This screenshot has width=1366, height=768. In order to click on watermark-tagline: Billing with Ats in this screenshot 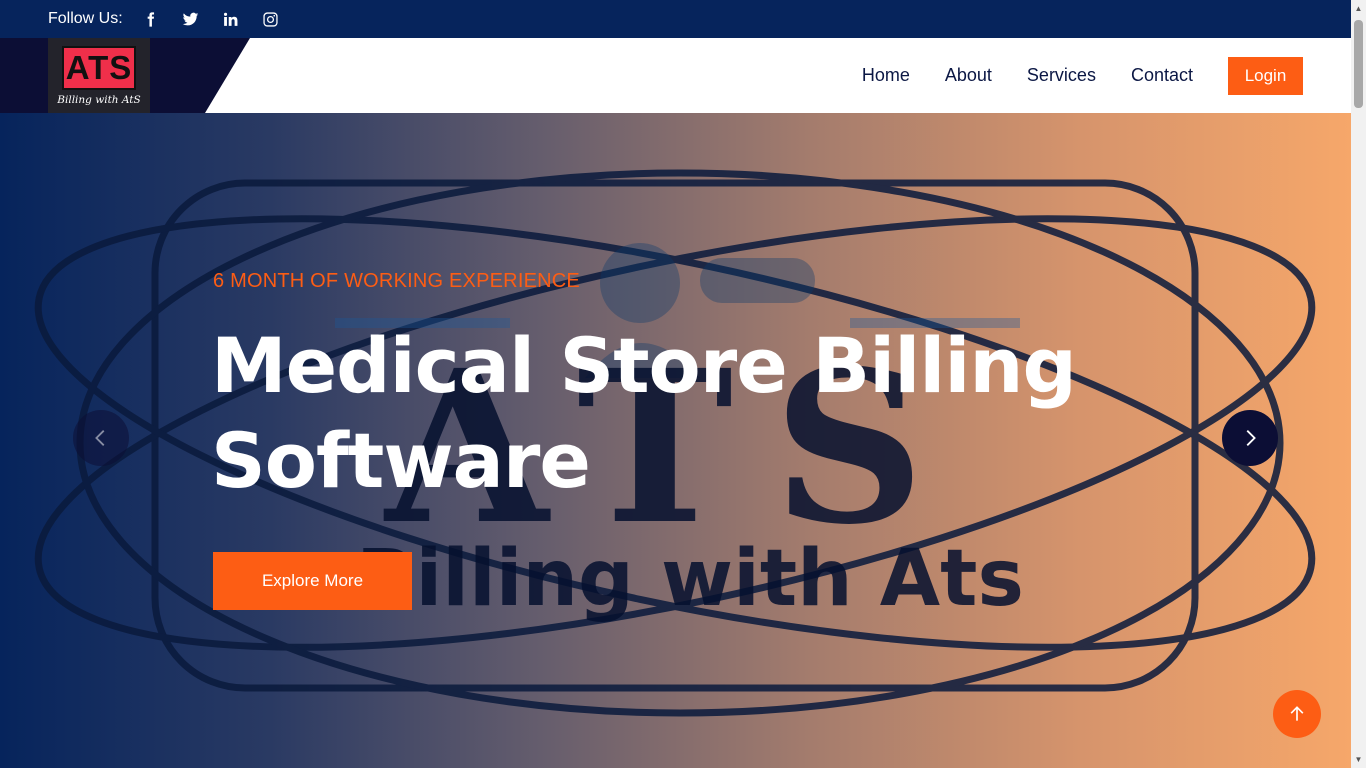, I will do `click(690, 579)`.